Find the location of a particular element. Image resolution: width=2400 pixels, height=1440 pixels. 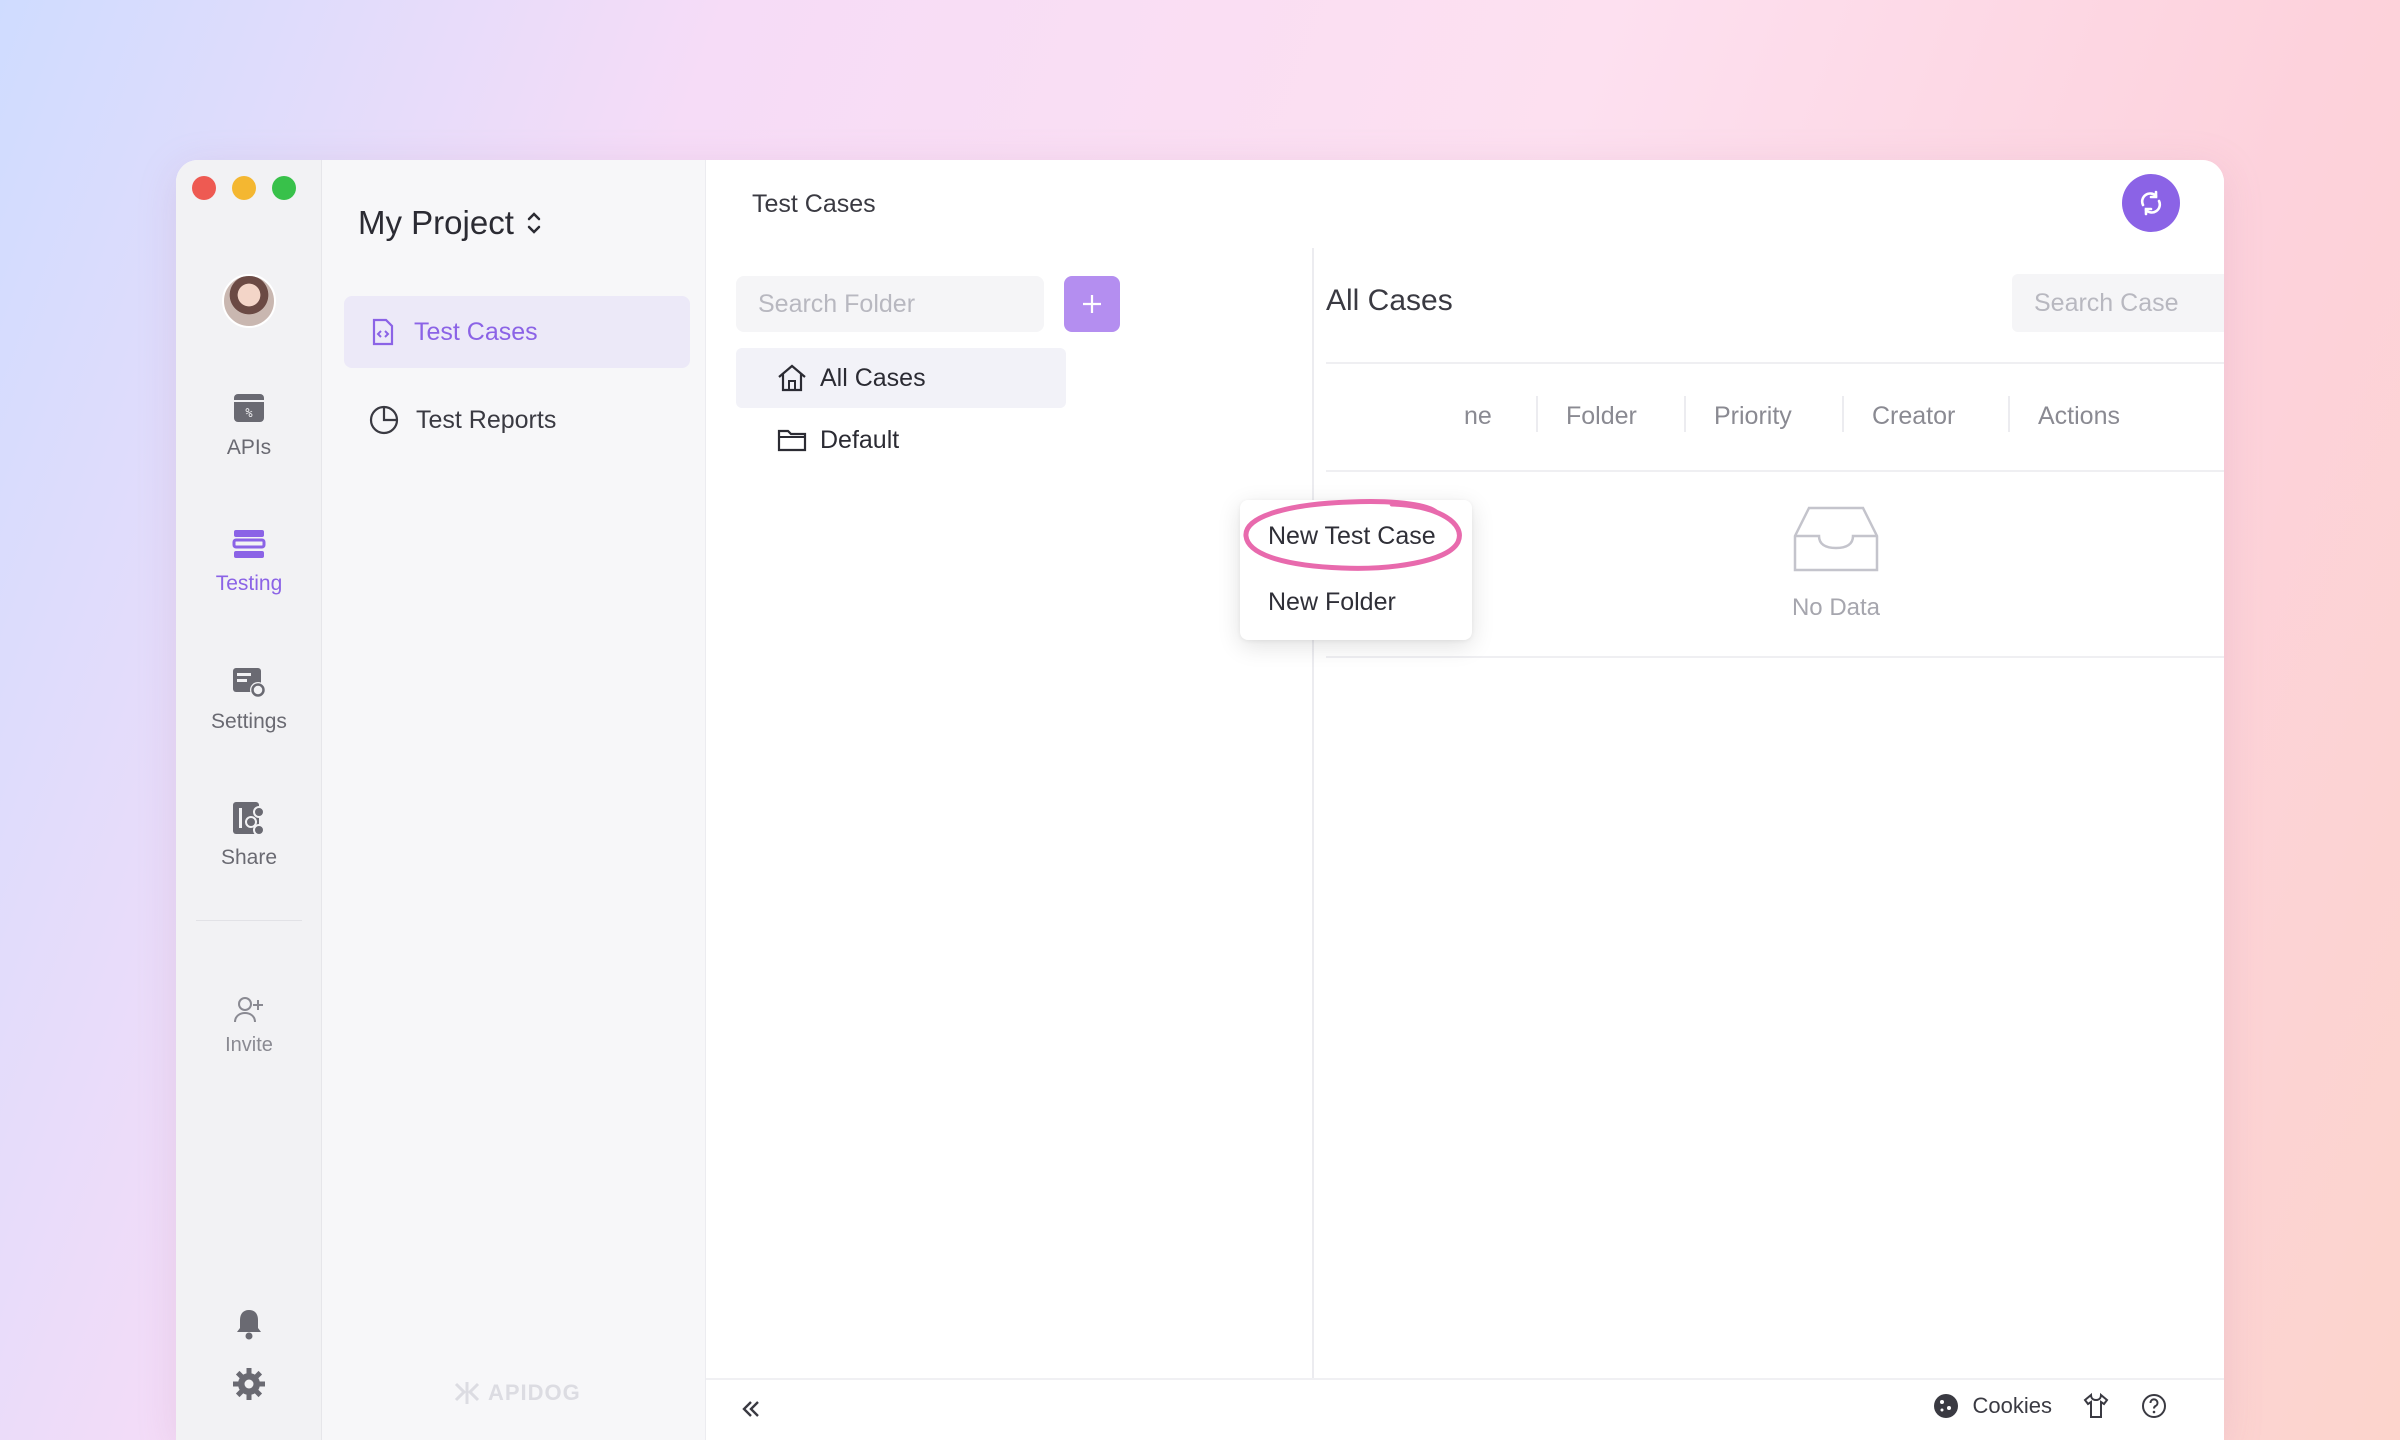

add-user-icon is located at coordinates (248, 1010).